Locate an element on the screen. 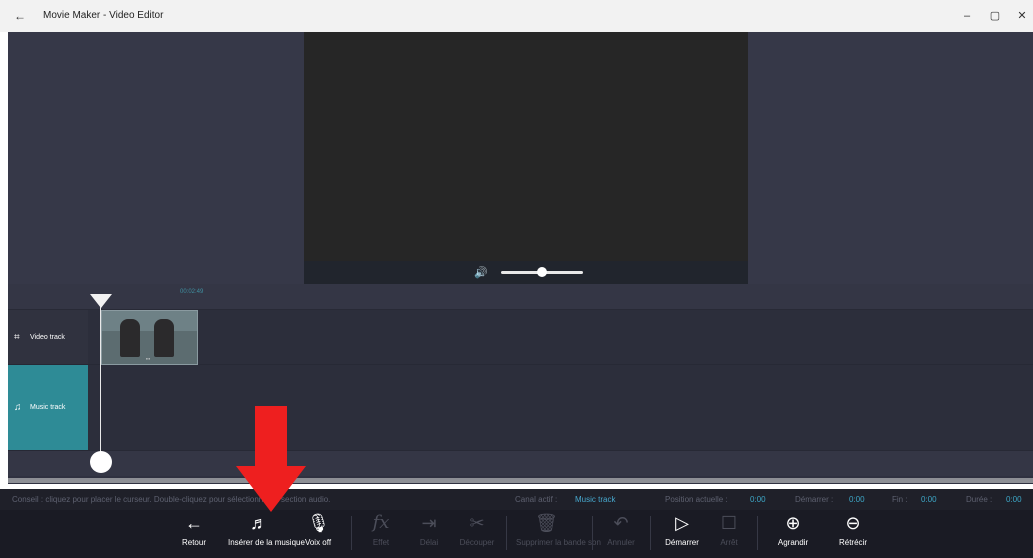  timeline-bottom-strip is located at coordinates (520, 463).